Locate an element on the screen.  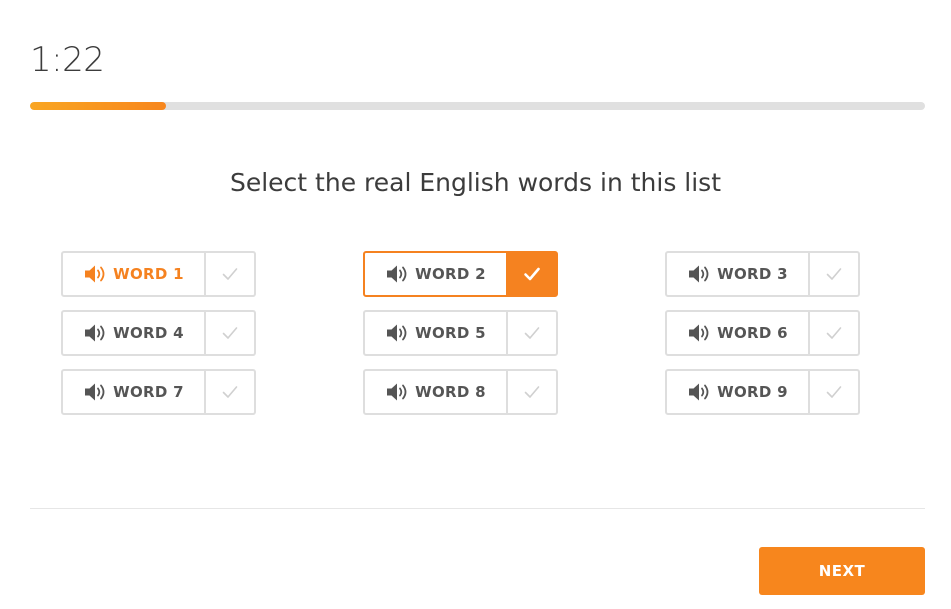
word-option: WORD 6 is located at coordinates (762, 333).